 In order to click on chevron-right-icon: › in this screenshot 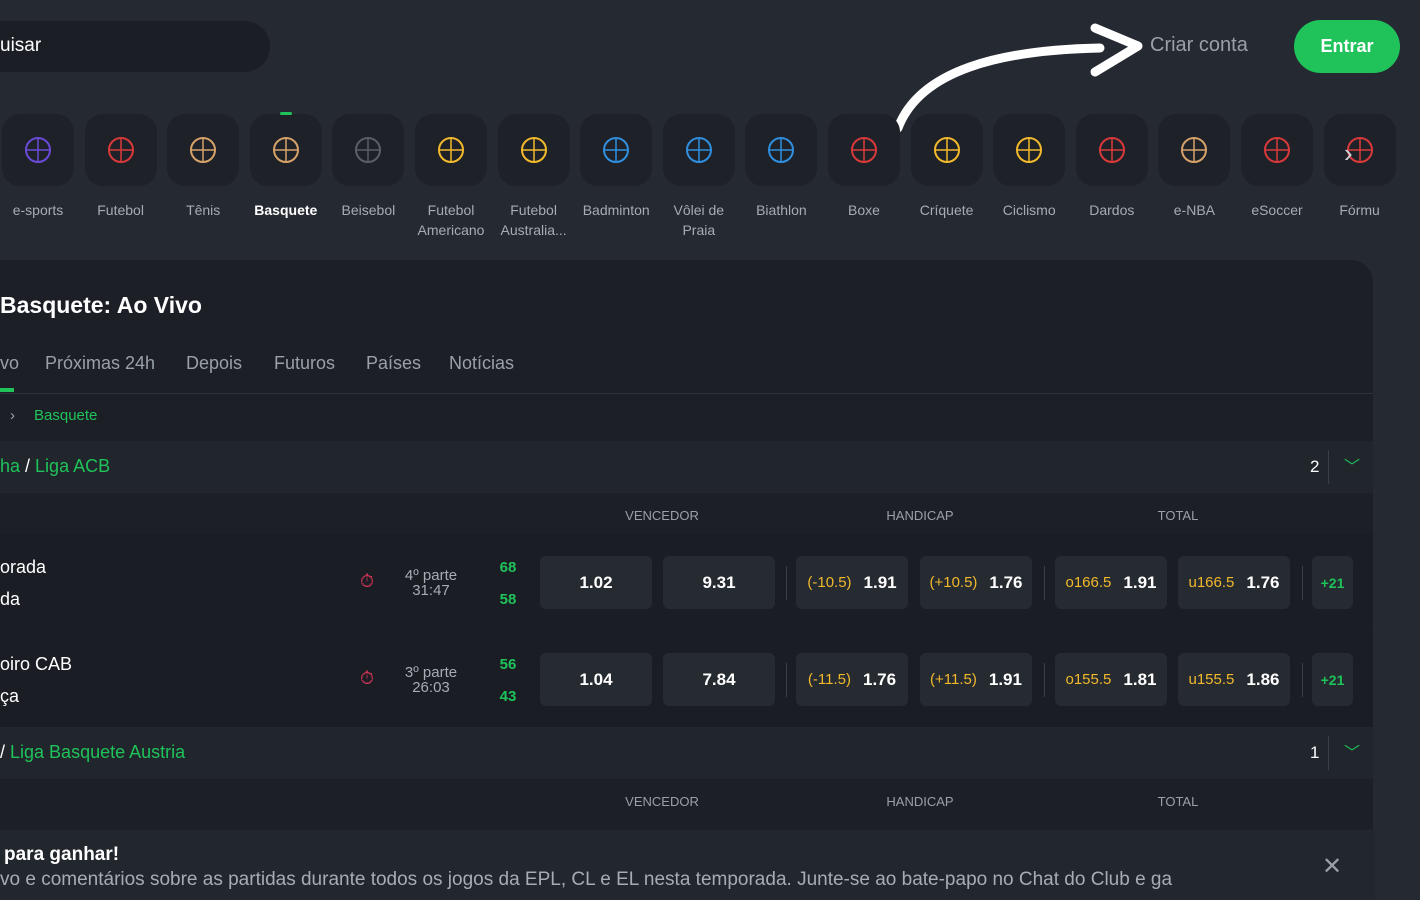, I will do `click(1348, 153)`.